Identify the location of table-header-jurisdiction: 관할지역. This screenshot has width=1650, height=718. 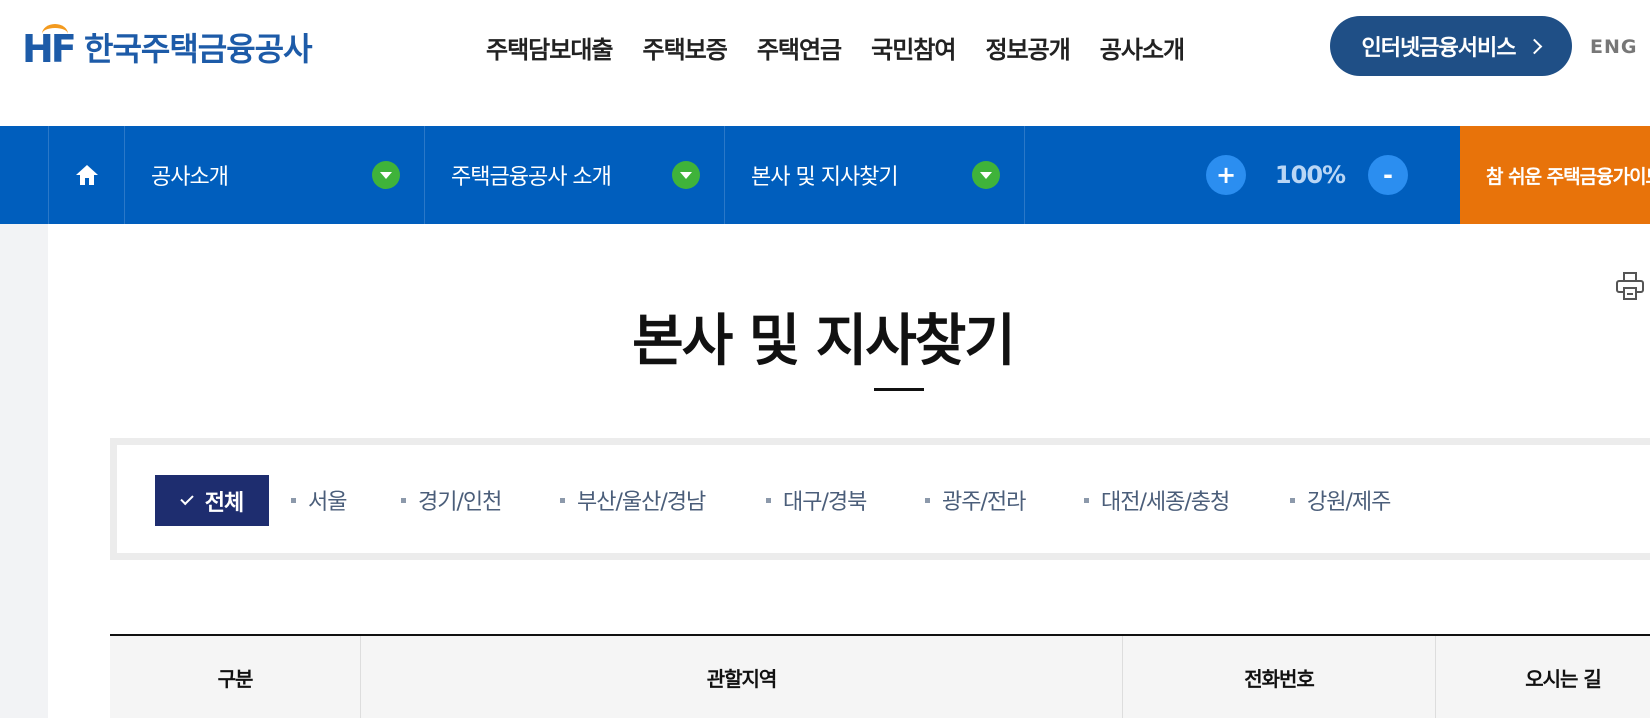
(742, 677).